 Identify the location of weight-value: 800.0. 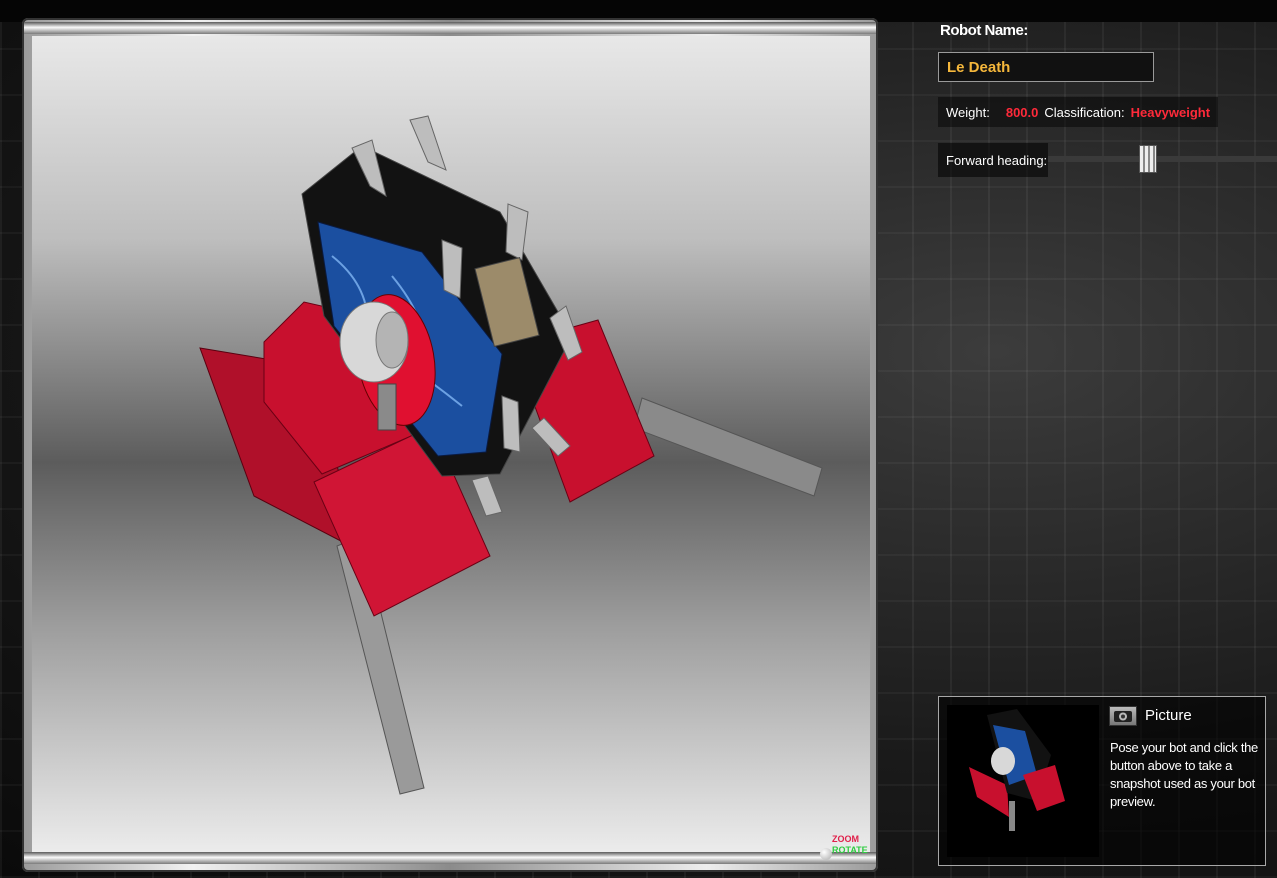
(1022, 112).